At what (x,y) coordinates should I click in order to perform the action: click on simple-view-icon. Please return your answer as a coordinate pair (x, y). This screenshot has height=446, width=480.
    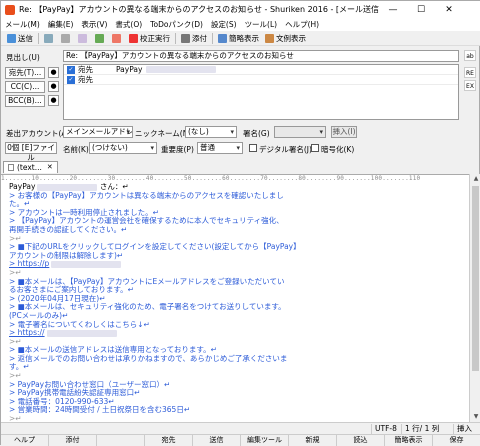
    Looking at the image, I should click on (222, 38).